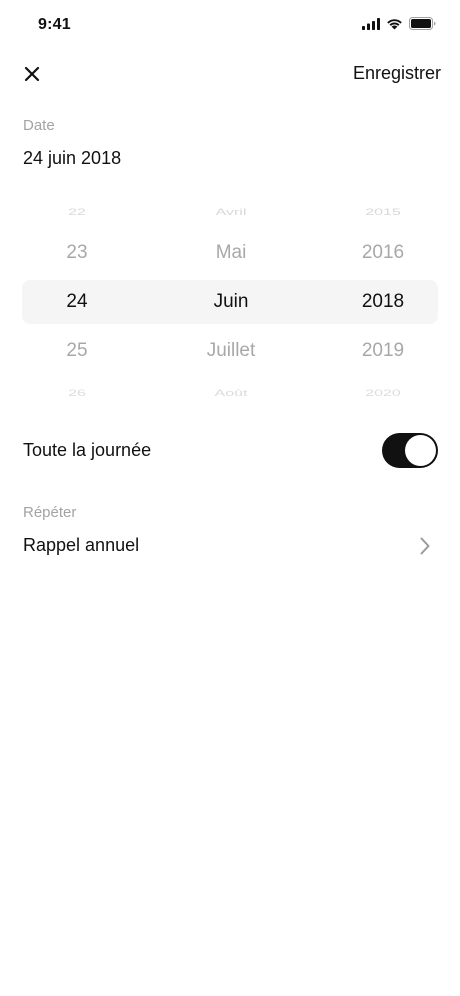 This screenshot has height=996, width=460. What do you see at coordinates (77, 351) in the screenshot?
I see `picker-day-option: 25` at bounding box center [77, 351].